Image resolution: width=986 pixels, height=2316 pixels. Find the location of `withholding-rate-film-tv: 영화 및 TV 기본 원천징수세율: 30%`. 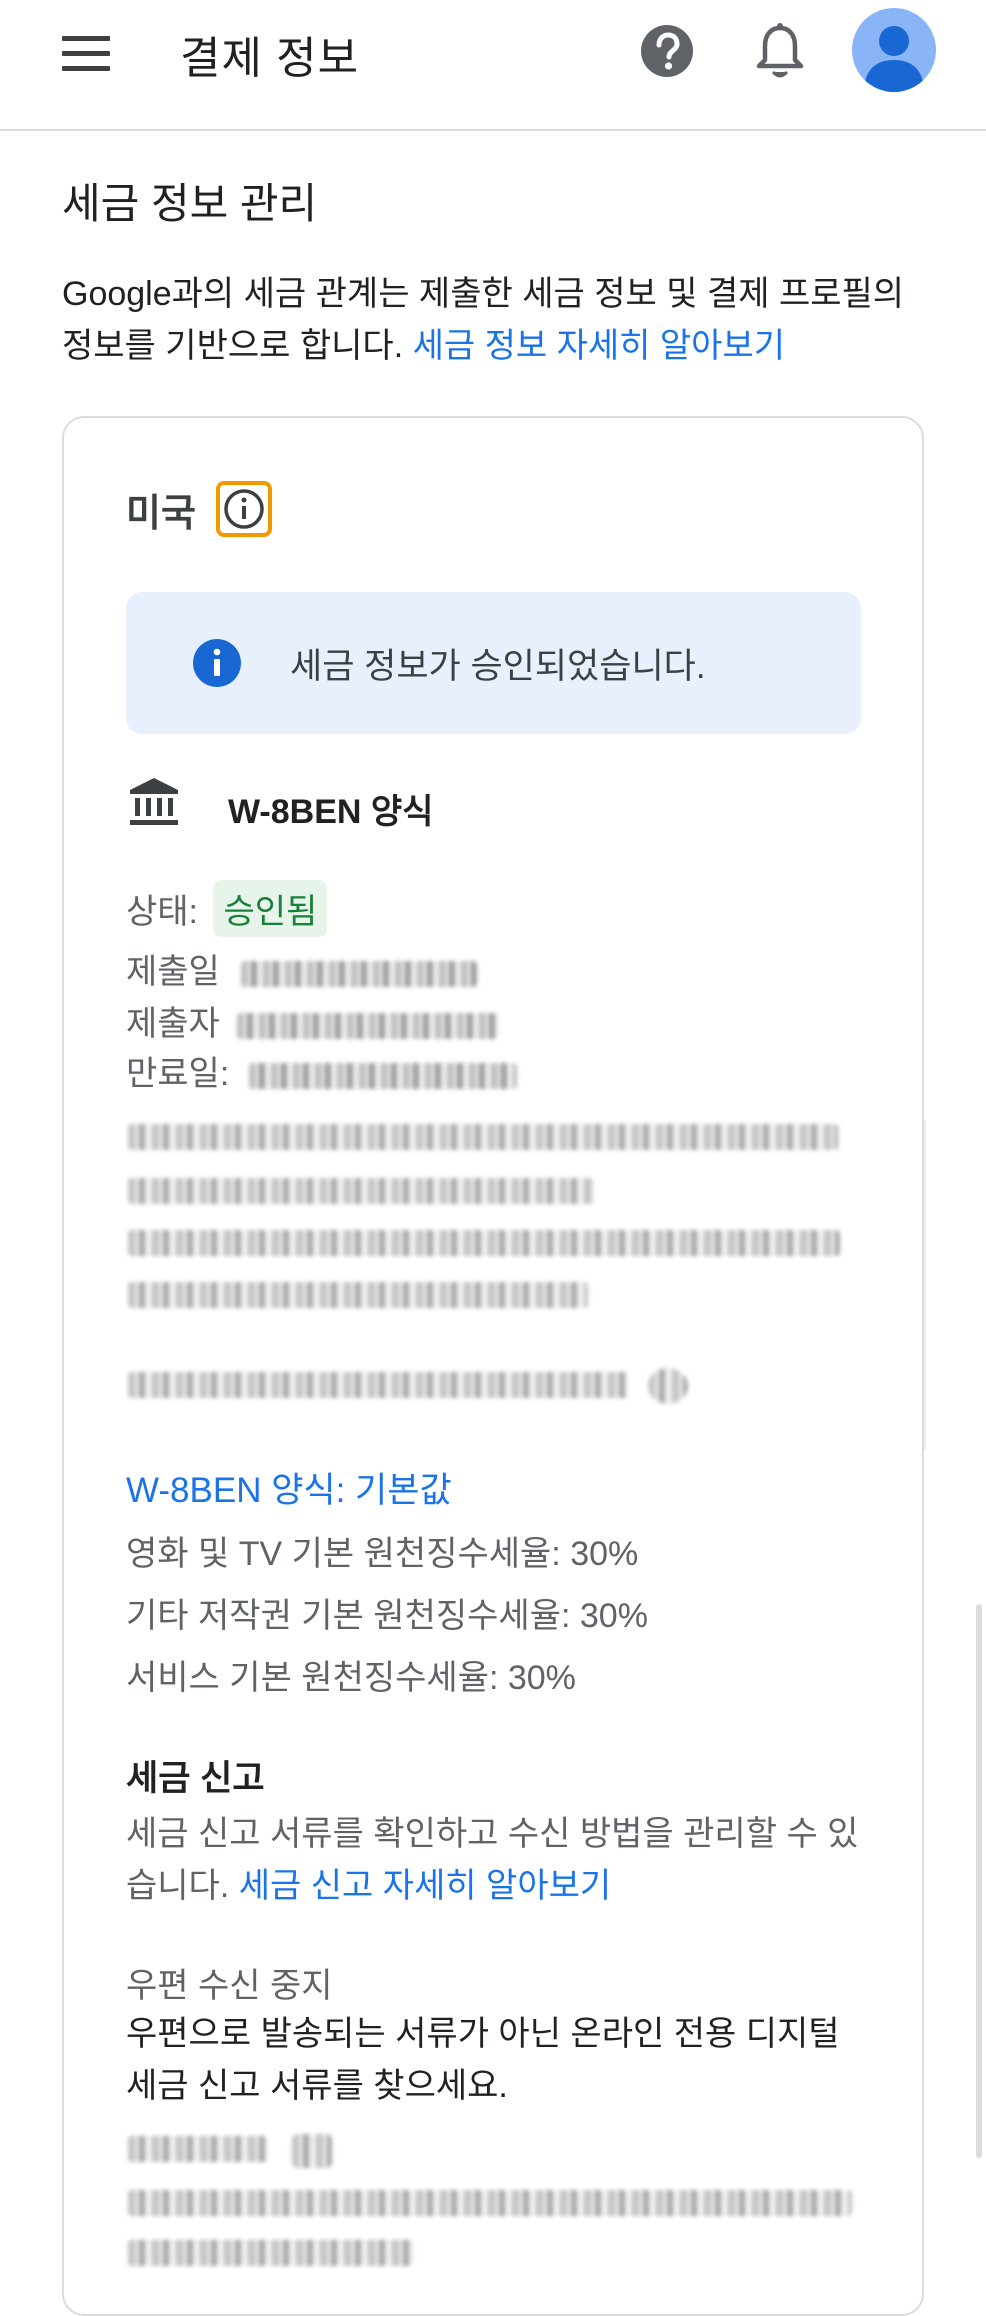

withholding-rate-film-tv: 영화 및 TV 기본 원천징수세율: 30% is located at coordinates (382, 1554).